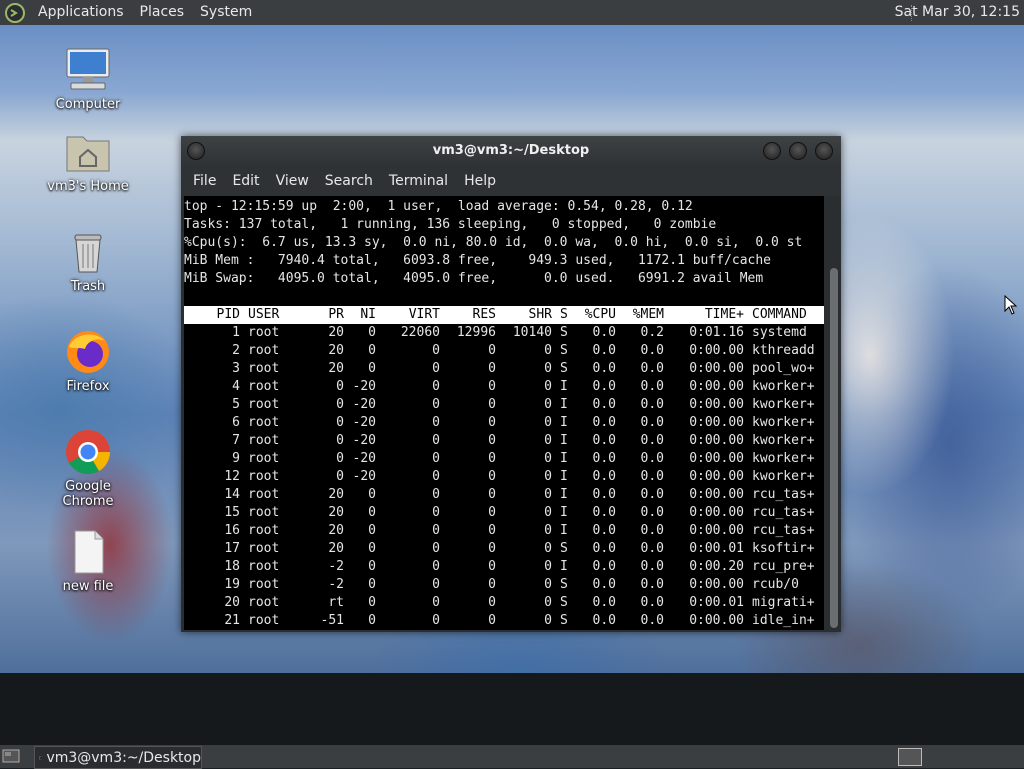 Image resolution: width=1024 pixels, height=769 pixels. What do you see at coordinates (424, 314) in the screenshot?
I see `col-virt: VIRT` at bounding box center [424, 314].